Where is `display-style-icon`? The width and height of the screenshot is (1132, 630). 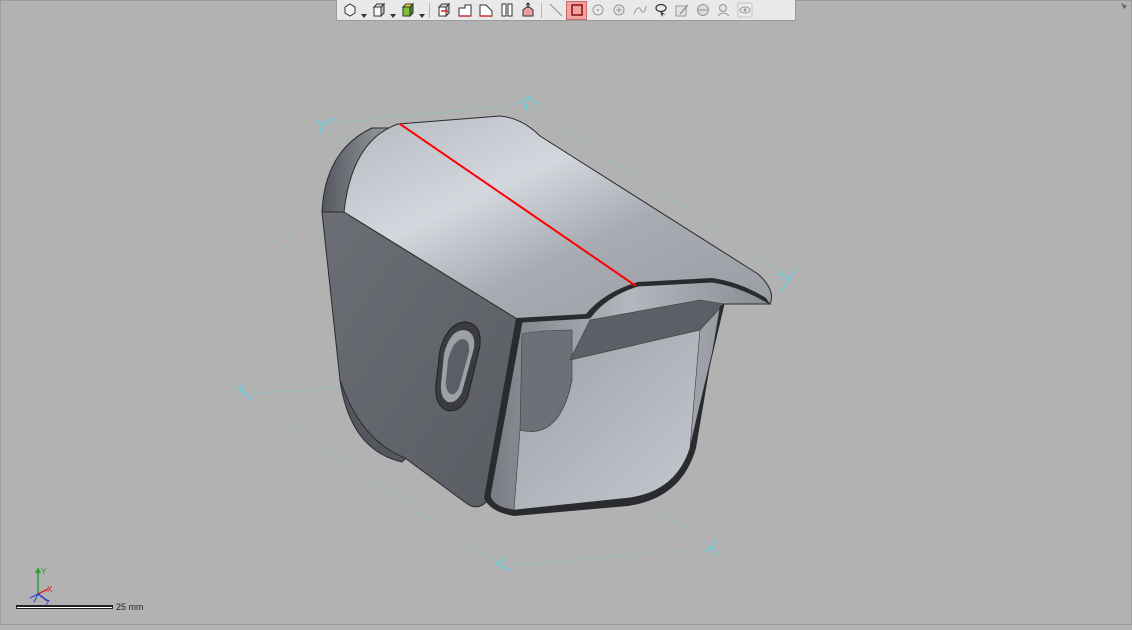
display-style-icon is located at coordinates (407, 10).